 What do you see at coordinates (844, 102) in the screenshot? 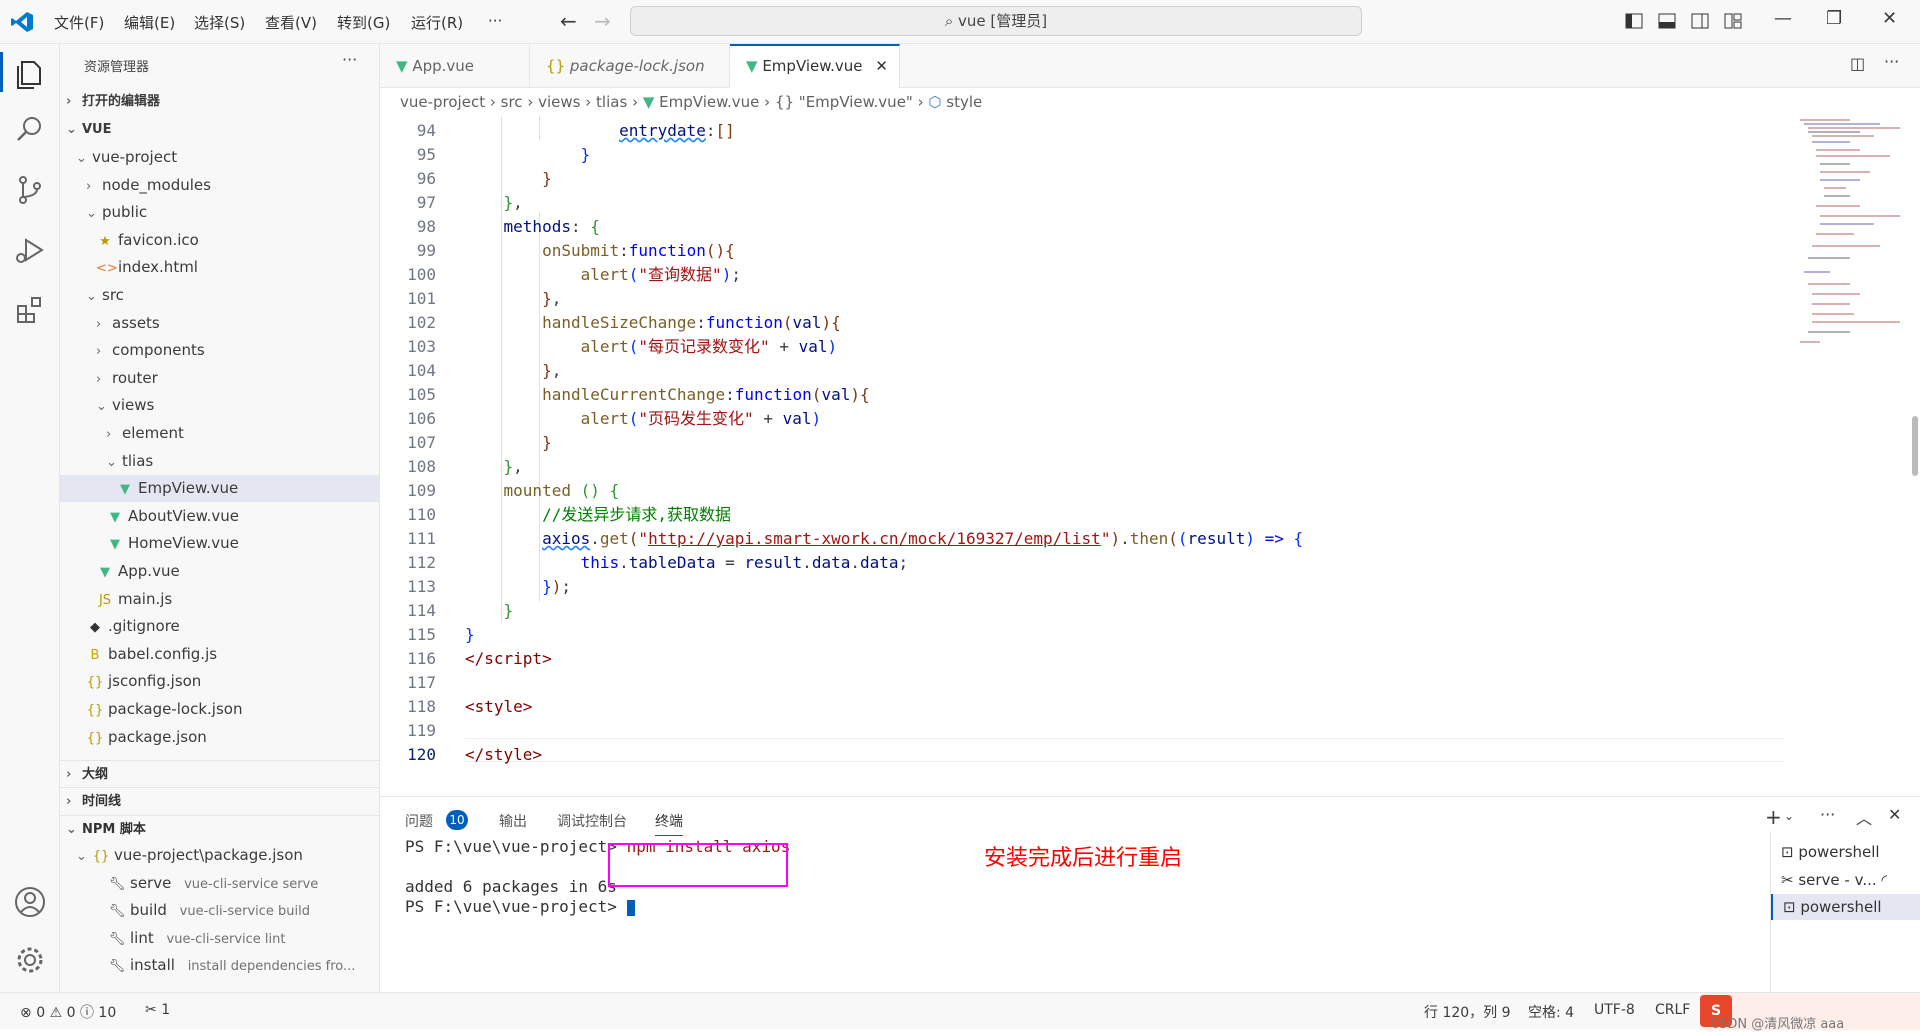
I see `crumb-component: {} "EmpView.vue"` at bounding box center [844, 102].